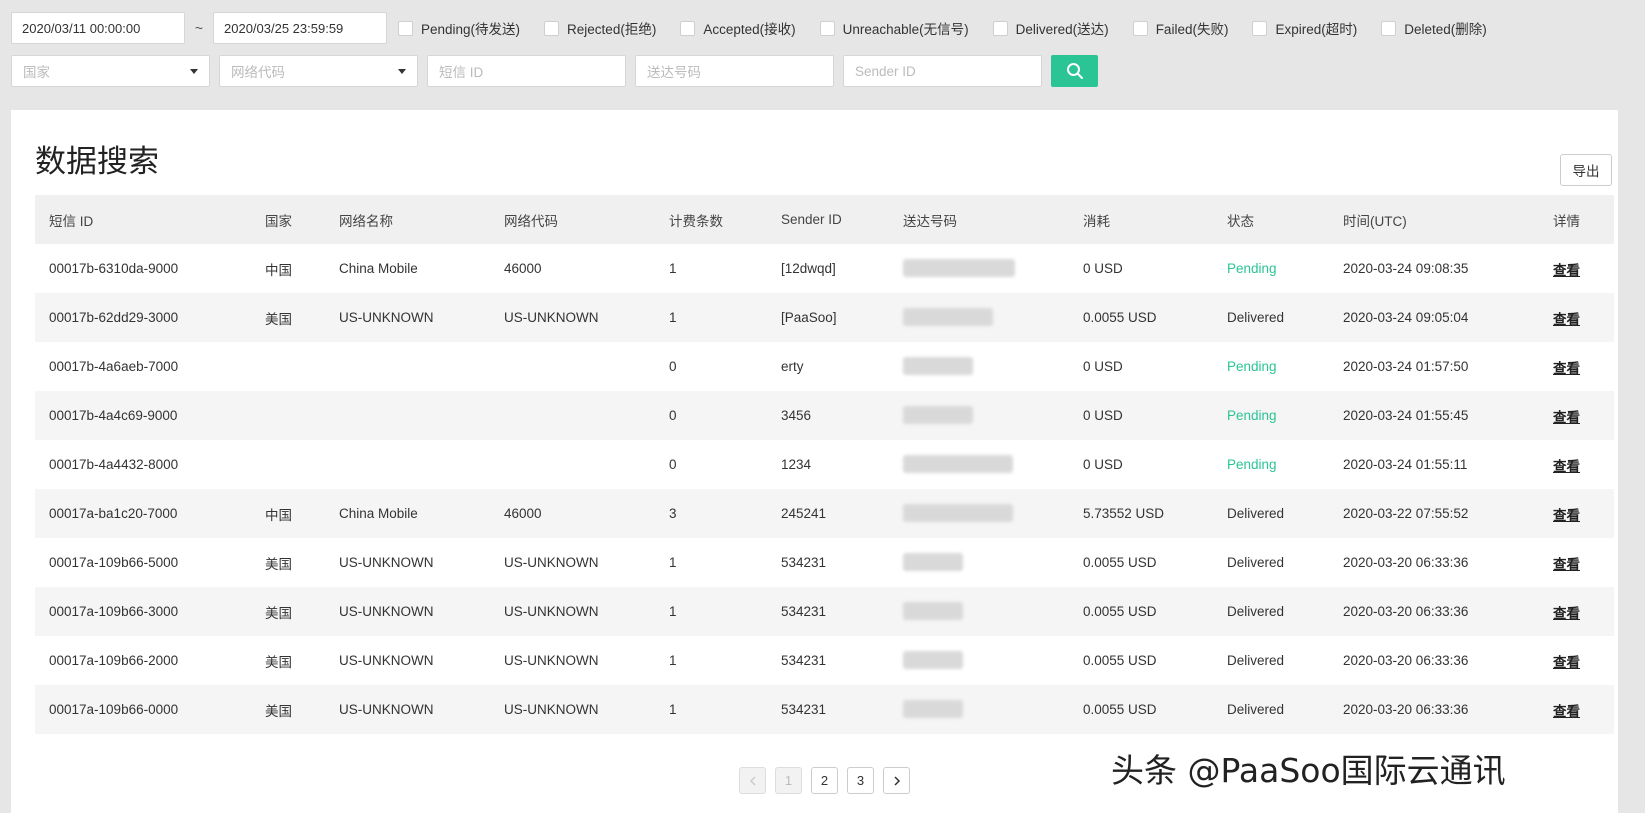 Image resolution: width=1645 pixels, height=813 pixels. I want to click on status-checkbox: Rejected(拒绝), so click(600, 28).